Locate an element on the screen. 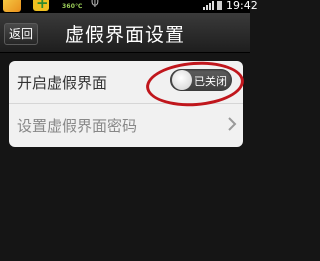 This screenshot has width=320, height=261. setting-row-set-password: 设置虚假界面密码 is located at coordinates (126, 125).